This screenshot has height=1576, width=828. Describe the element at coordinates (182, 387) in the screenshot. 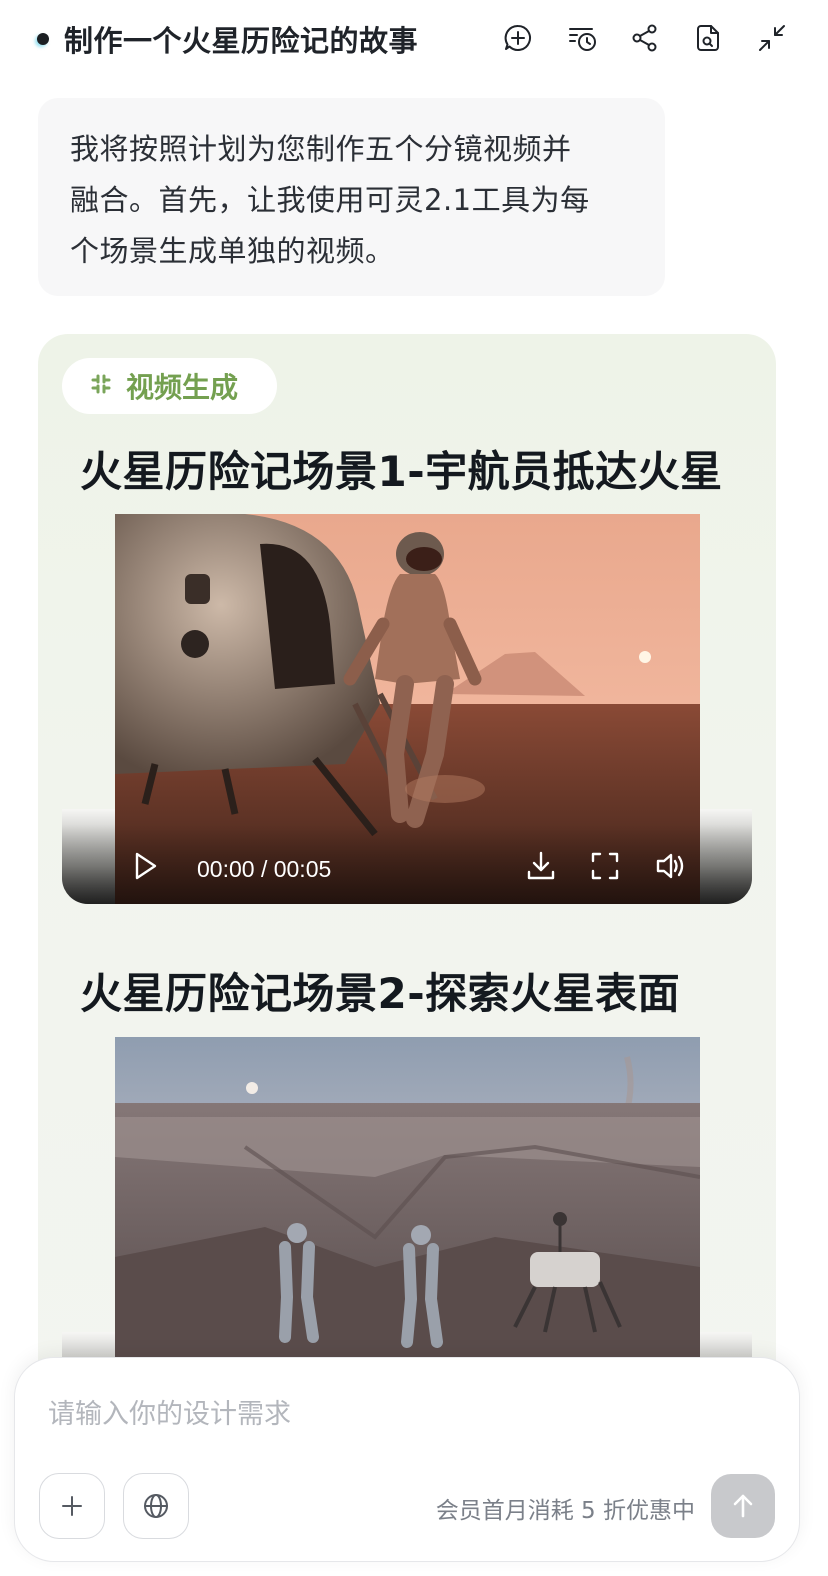

I see `tool-tag-label: 视频生成` at that location.